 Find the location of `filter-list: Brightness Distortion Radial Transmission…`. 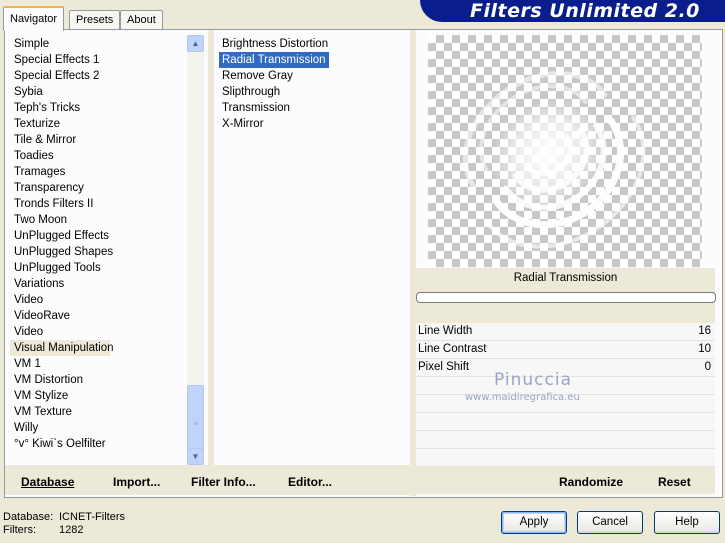

filter-list: Brightness Distortion Radial Transmission… is located at coordinates (314, 84).